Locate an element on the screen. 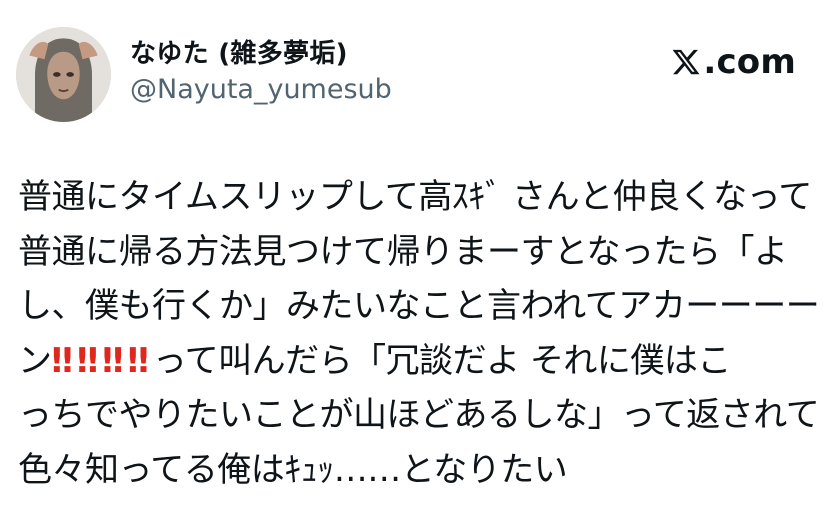 Image resolution: width=828 pixels, height=520 pixels. tweet-line: っちでやりたいことが山ほどあるしな」って返されて is located at coordinates (419, 415).